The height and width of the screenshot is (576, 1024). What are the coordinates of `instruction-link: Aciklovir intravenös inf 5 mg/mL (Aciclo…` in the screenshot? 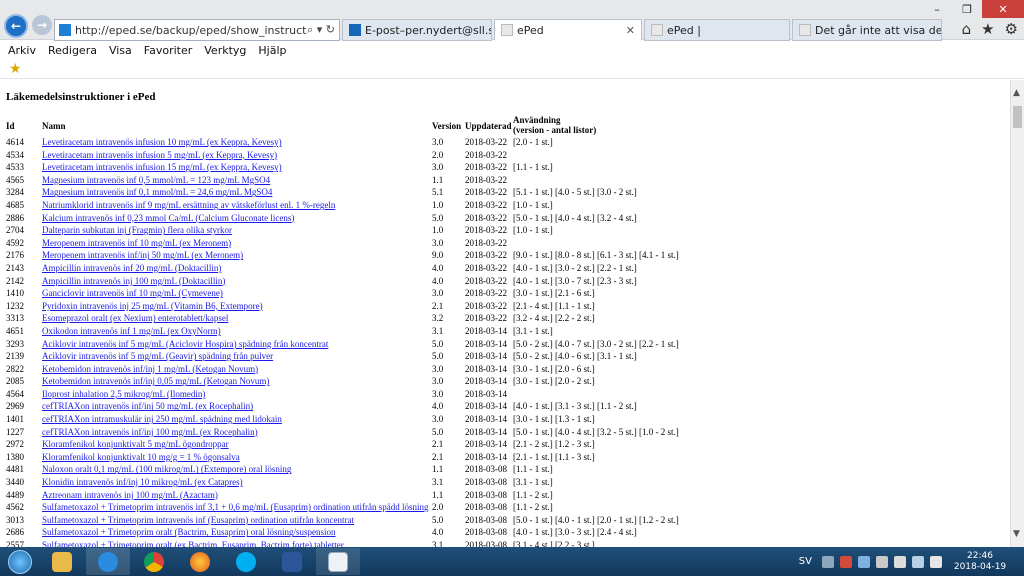 It's located at (185, 344).